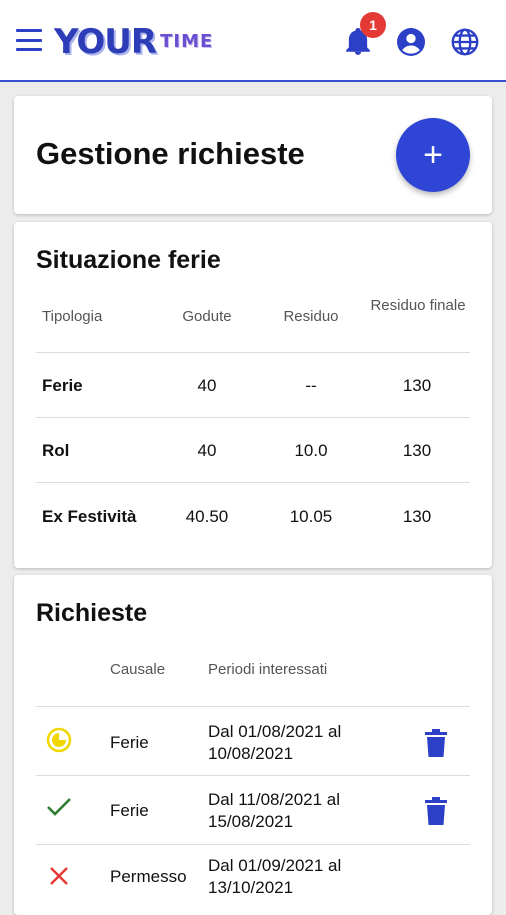 The image size is (506, 915). What do you see at coordinates (251, 821) in the screenshot?
I see `request-period-line2: 15/08/2021` at bounding box center [251, 821].